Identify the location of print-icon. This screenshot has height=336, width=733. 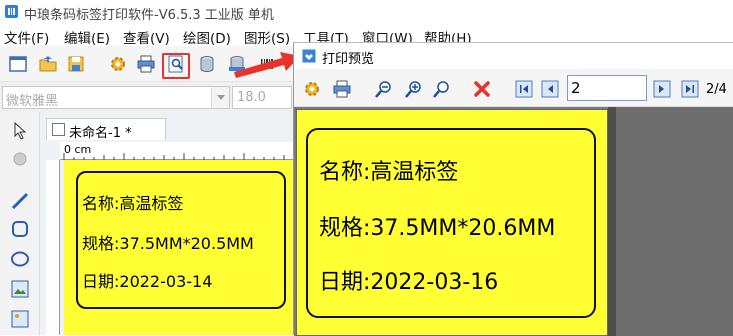
(146, 64).